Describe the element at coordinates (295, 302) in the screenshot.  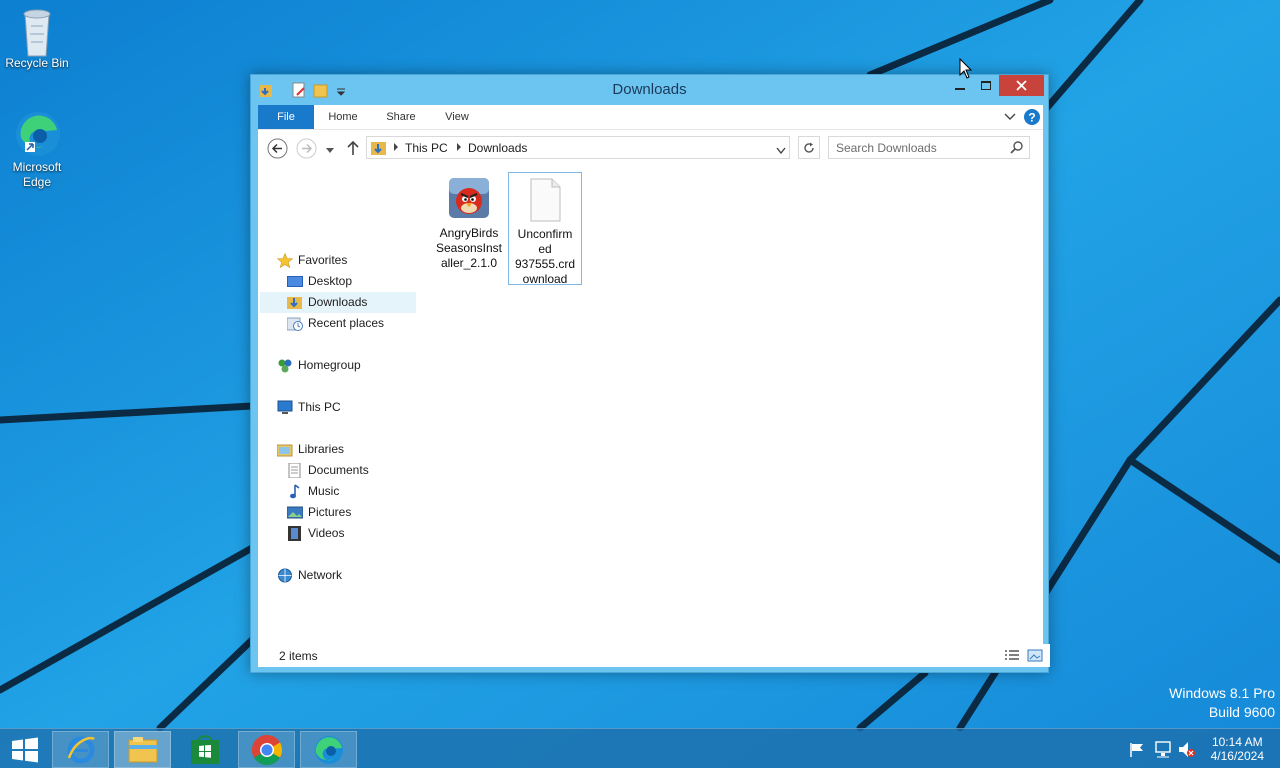
I see `downloads-icon` at that location.